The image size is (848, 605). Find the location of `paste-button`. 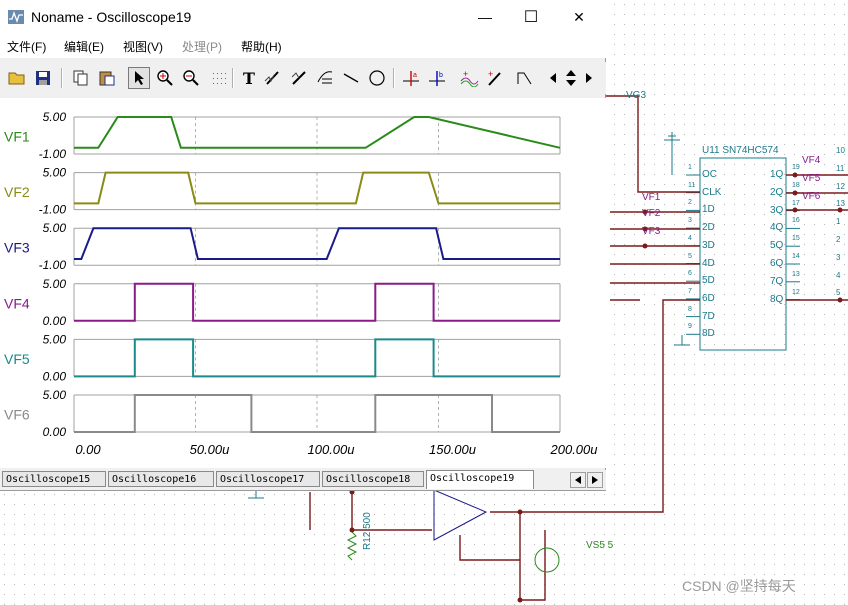

paste-button is located at coordinates (107, 78).